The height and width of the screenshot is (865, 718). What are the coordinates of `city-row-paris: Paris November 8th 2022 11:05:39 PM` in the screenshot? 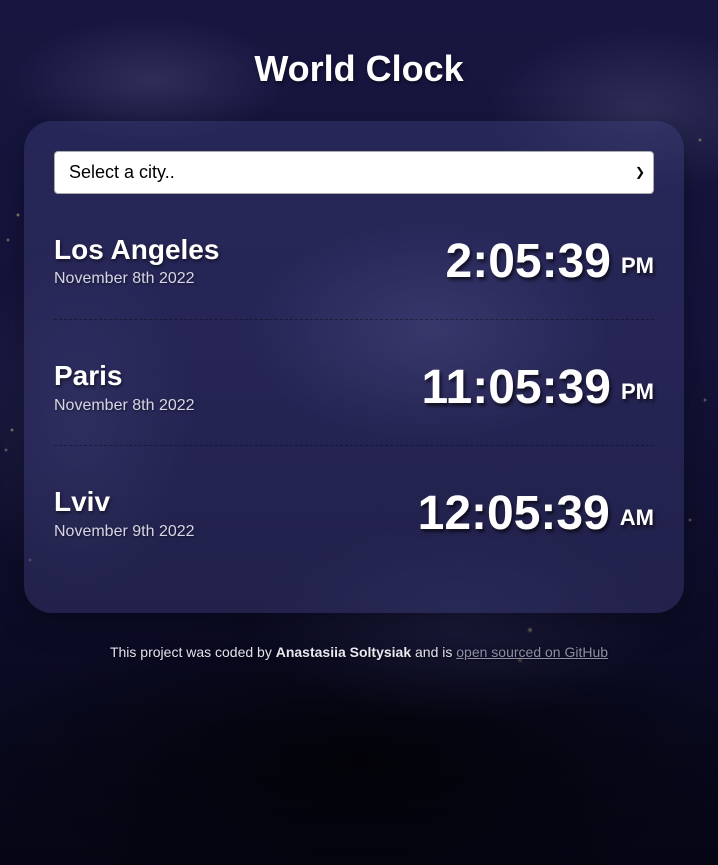 It's located at (354, 383).